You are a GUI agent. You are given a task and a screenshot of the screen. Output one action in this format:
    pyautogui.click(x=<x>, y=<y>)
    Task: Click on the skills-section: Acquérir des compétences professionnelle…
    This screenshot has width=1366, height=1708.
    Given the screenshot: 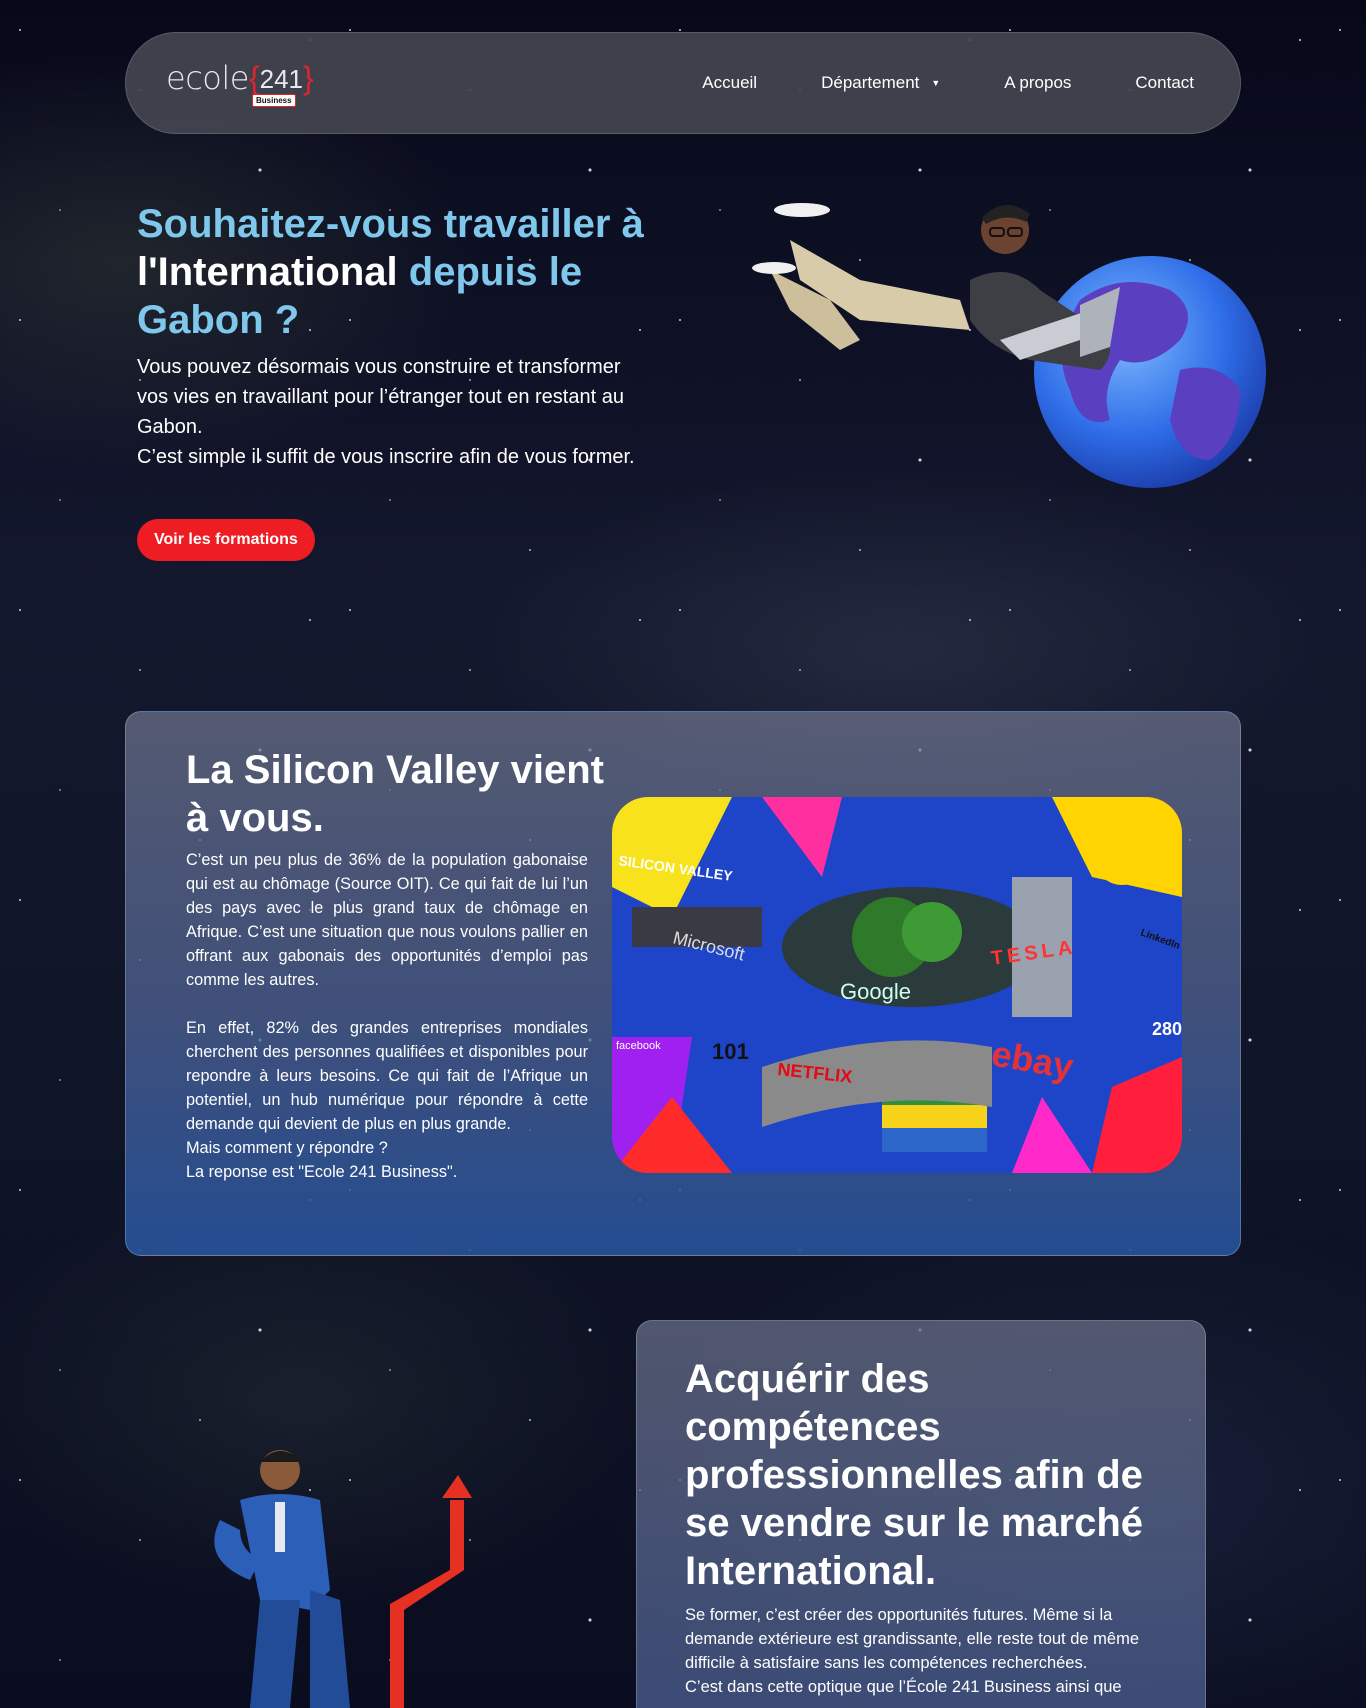 What is the action you would take?
    pyautogui.click(x=921, y=1514)
    